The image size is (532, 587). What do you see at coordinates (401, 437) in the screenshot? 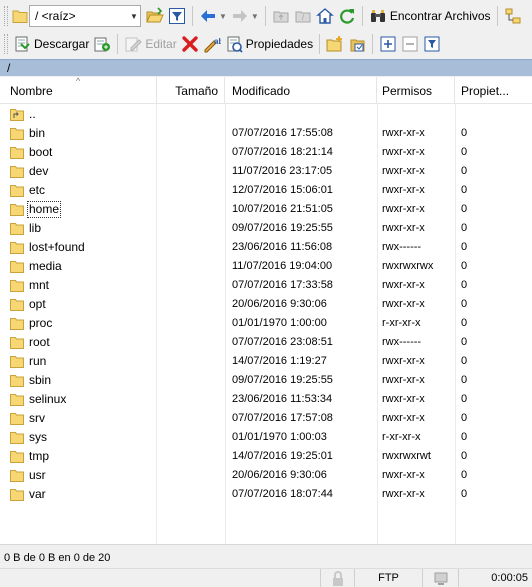
I see `permissions-cell: r-xr-xr-x` at bounding box center [401, 437].